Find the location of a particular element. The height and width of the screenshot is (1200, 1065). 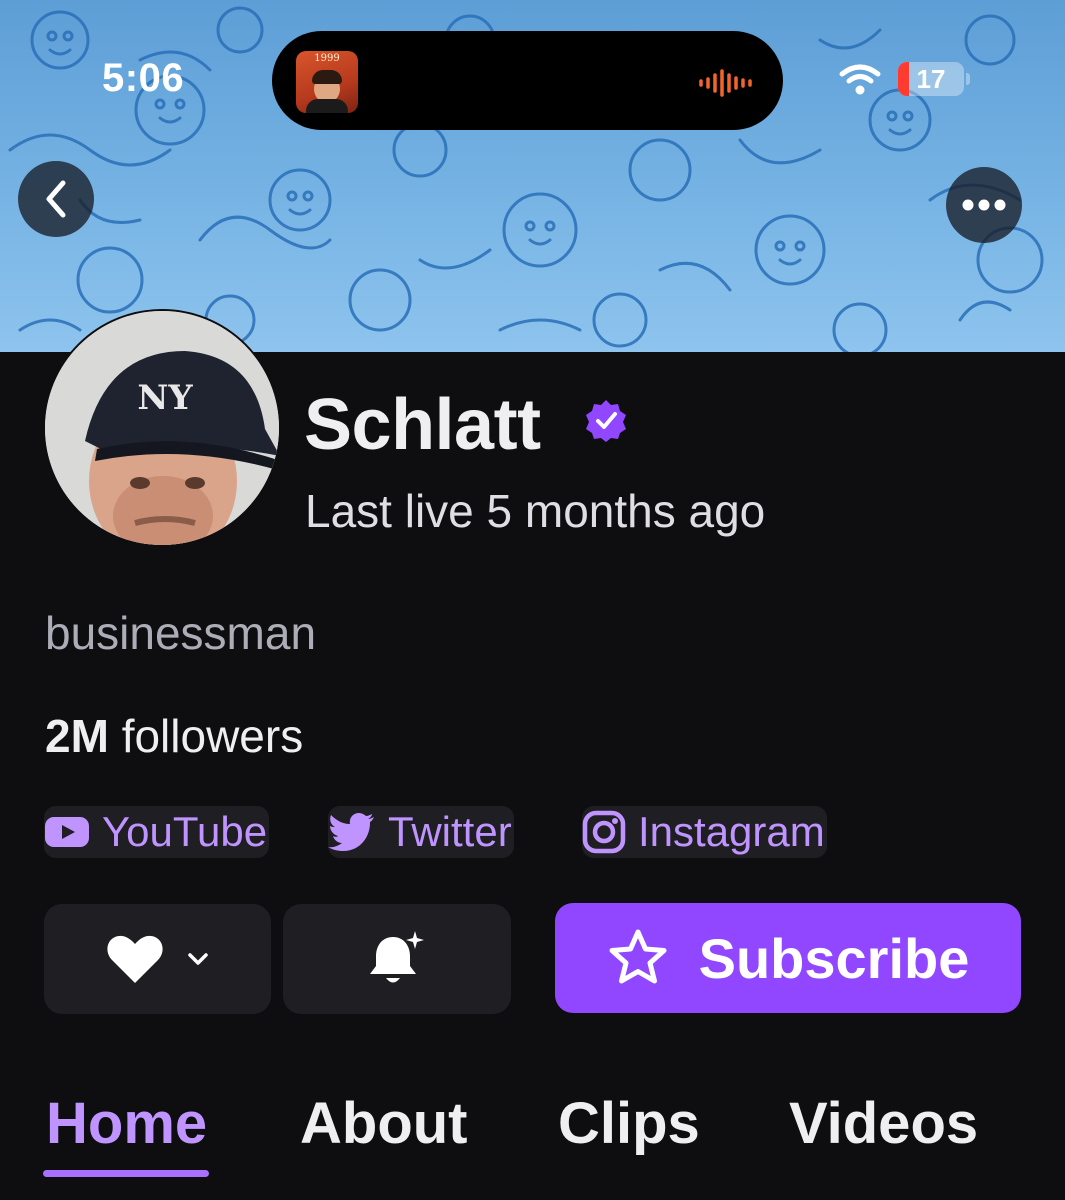

audio-waveform-icon is located at coordinates (725, 83).